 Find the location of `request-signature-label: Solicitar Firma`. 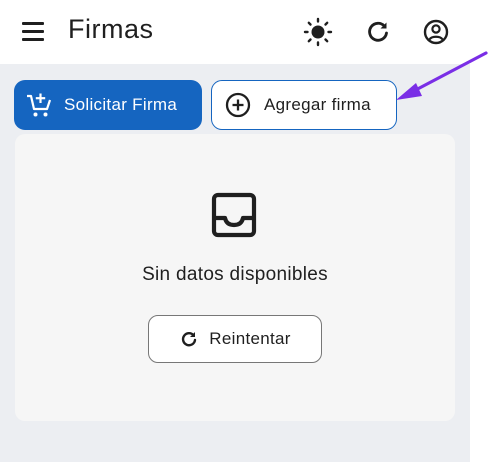

request-signature-label: Solicitar Firma is located at coordinates (121, 104).